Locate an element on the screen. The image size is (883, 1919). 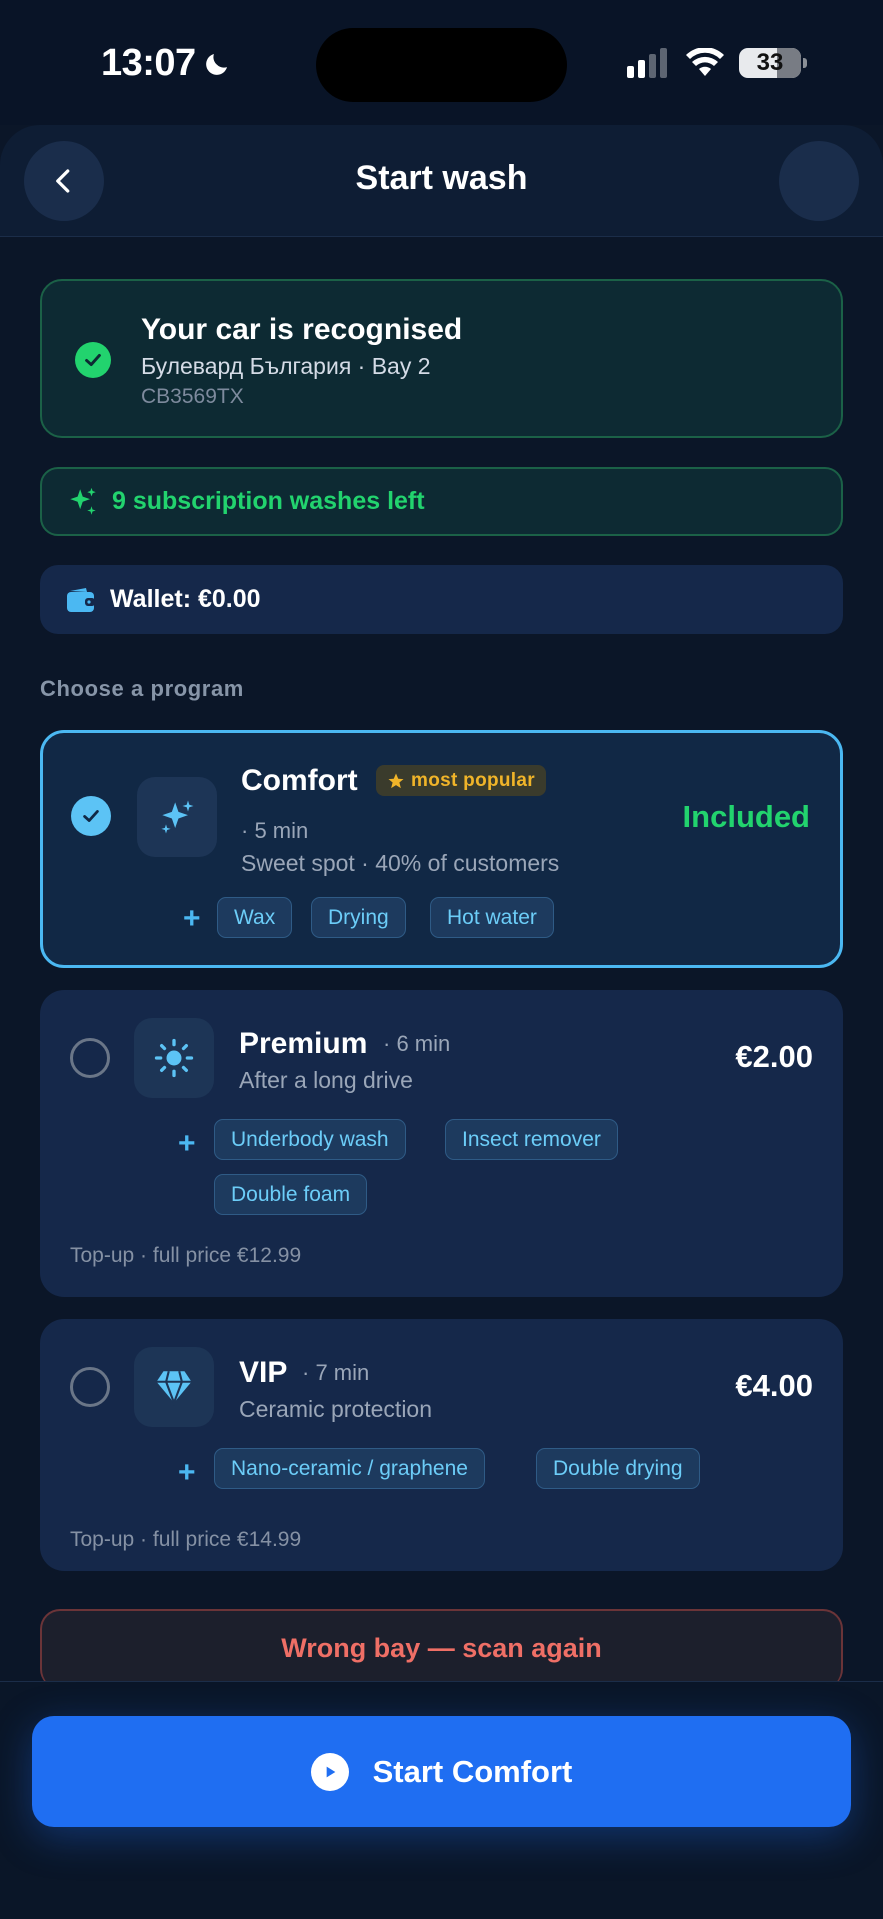
start-wash-button: Start Comfort is located at coordinates (441, 1771).